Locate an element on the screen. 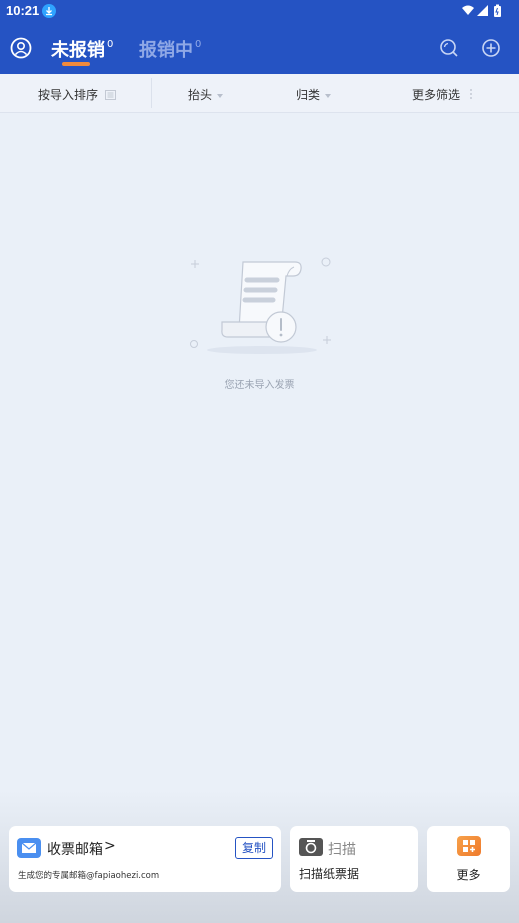 The width and height of the screenshot is (519, 923). scan-title: 扫描 is located at coordinates (342, 850).